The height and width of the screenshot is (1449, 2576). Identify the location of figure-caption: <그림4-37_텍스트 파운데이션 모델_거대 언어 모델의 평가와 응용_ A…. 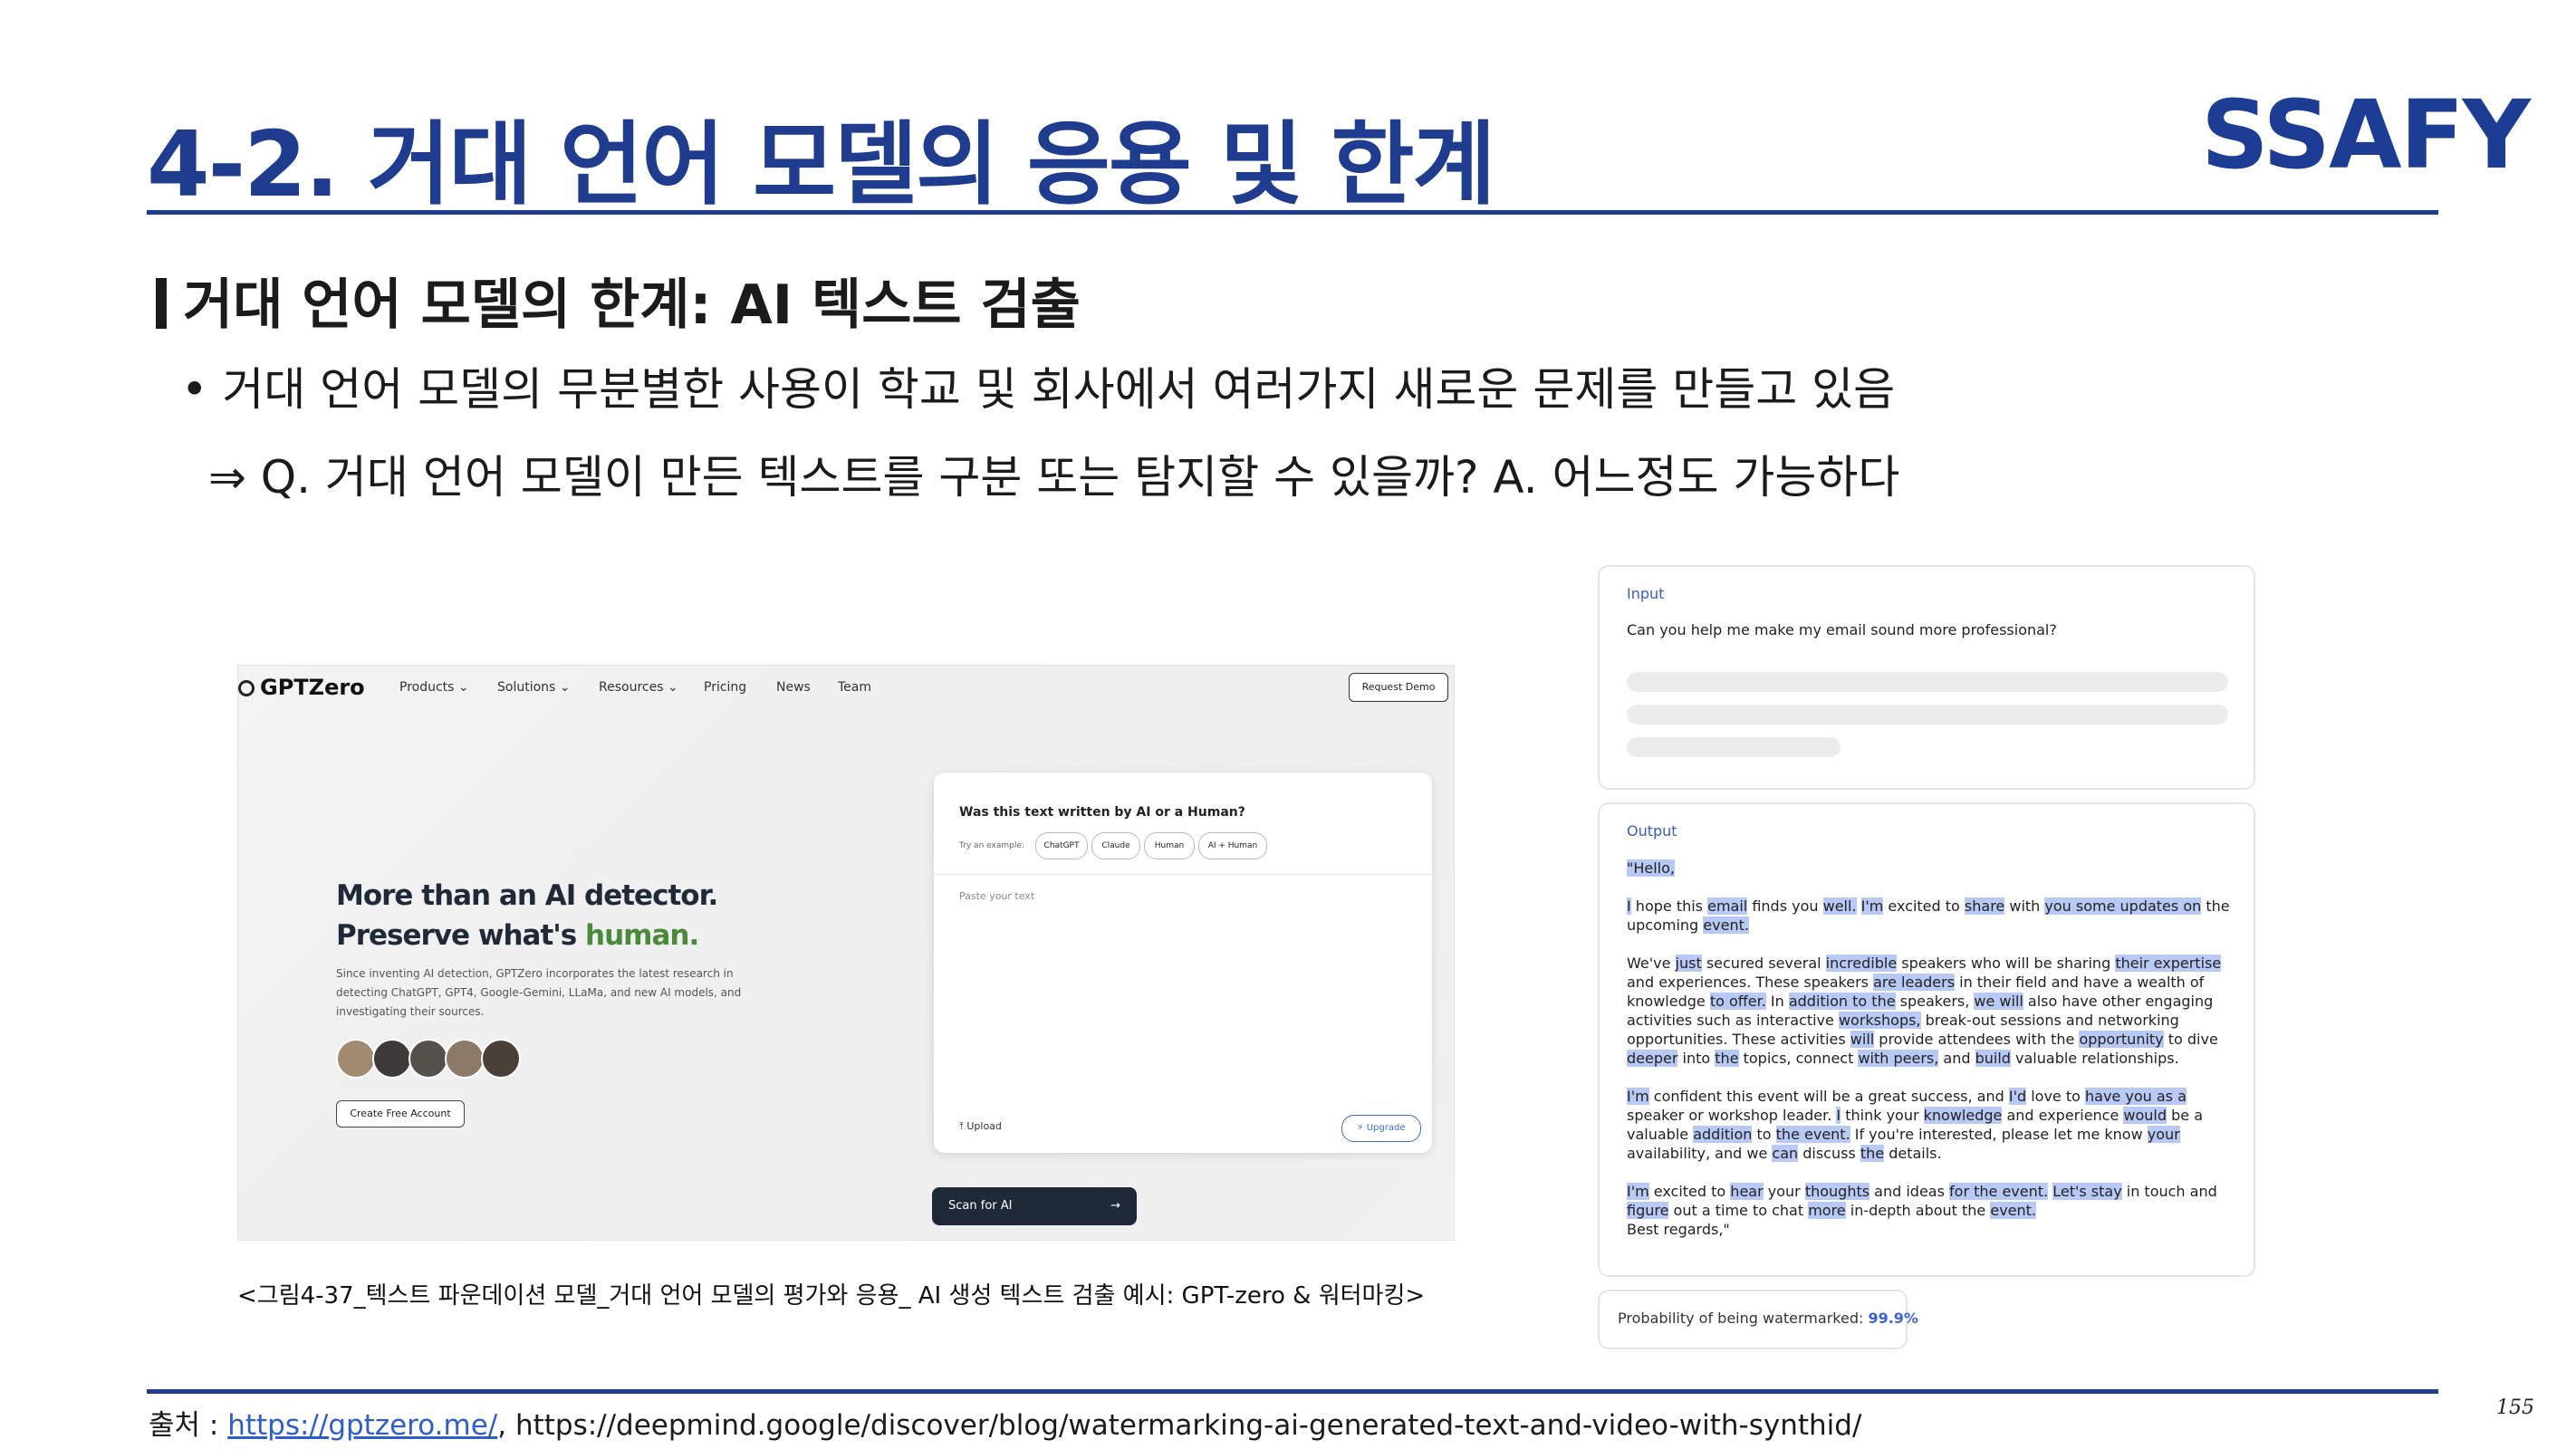
(831, 1296).